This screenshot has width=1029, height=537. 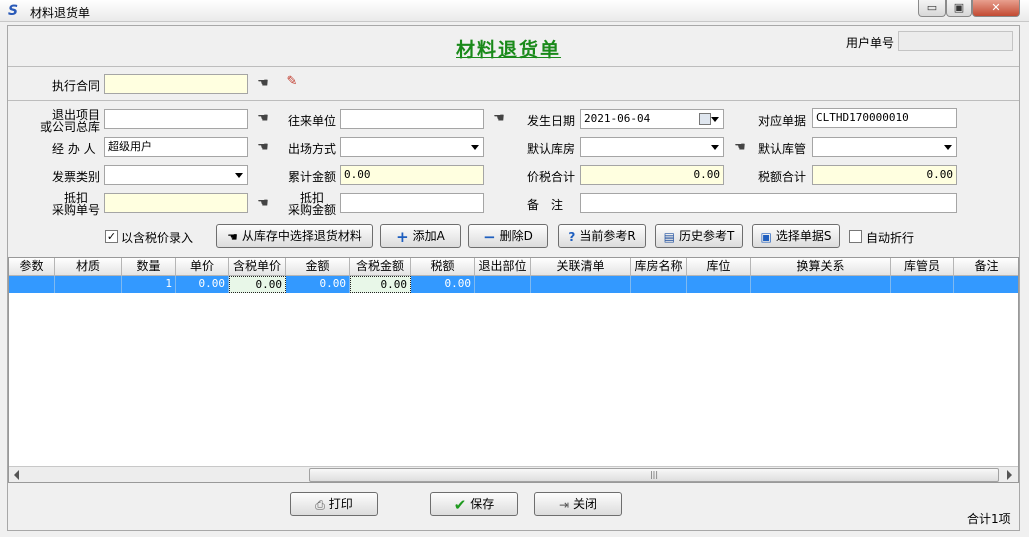 I want to click on maximize-button: ▣, so click(x=959, y=8).